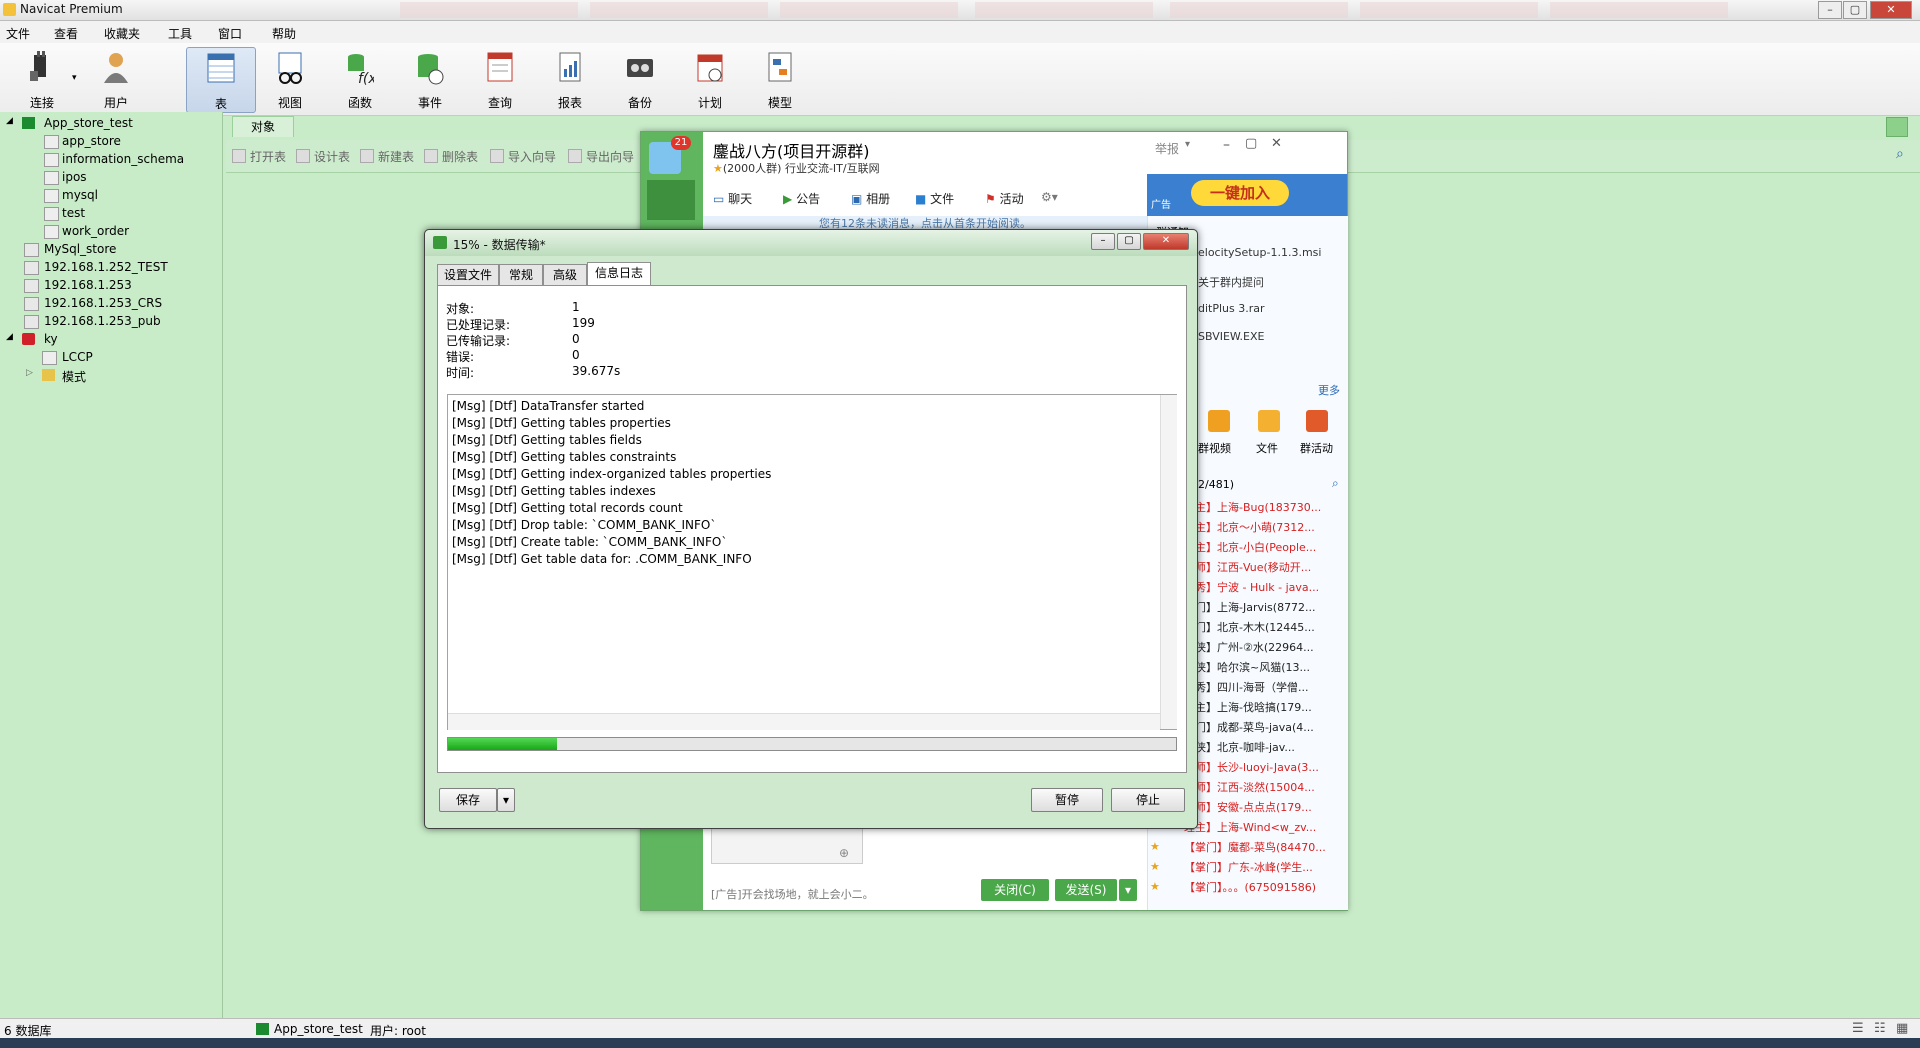 The height and width of the screenshot is (1048, 1920). What do you see at coordinates (1103, 241) in the screenshot?
I see `dialog-minimize-button: –` at bounding box center [1103, 241].